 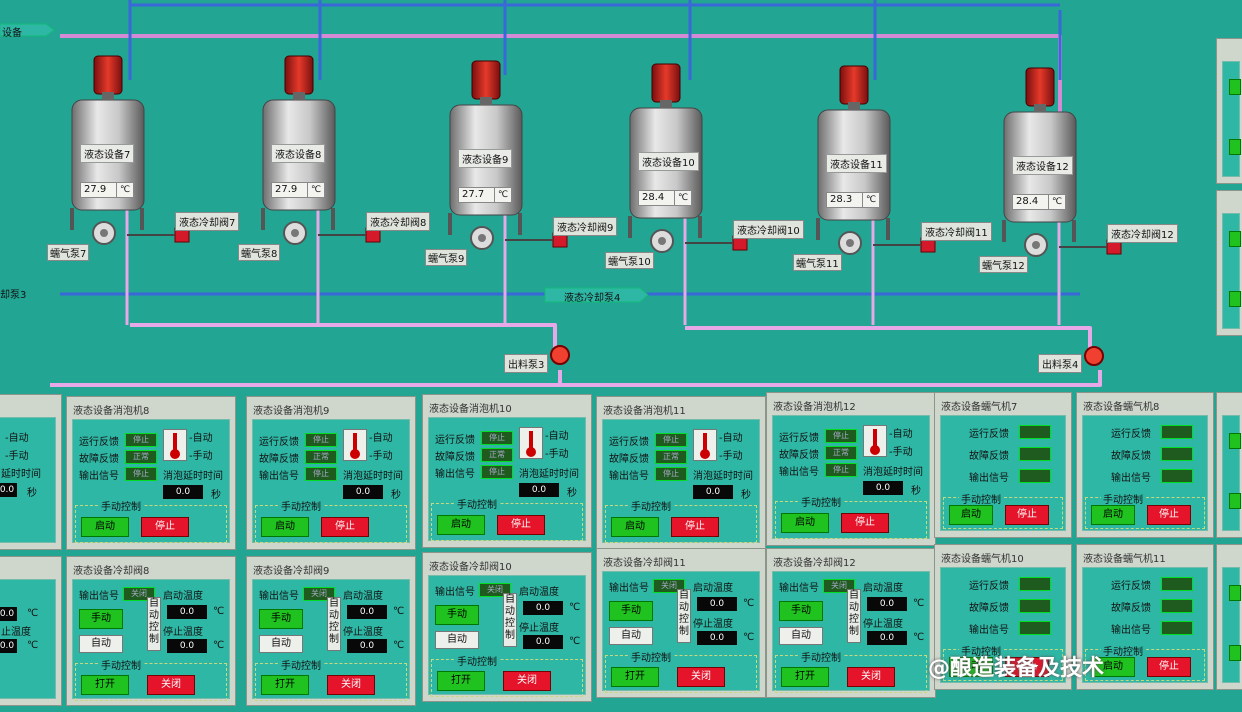 What do you see at coordinates (321, 474) in the screenshot?
I see `output-signal-indicator: 停止` at bounding box center [321, 474].